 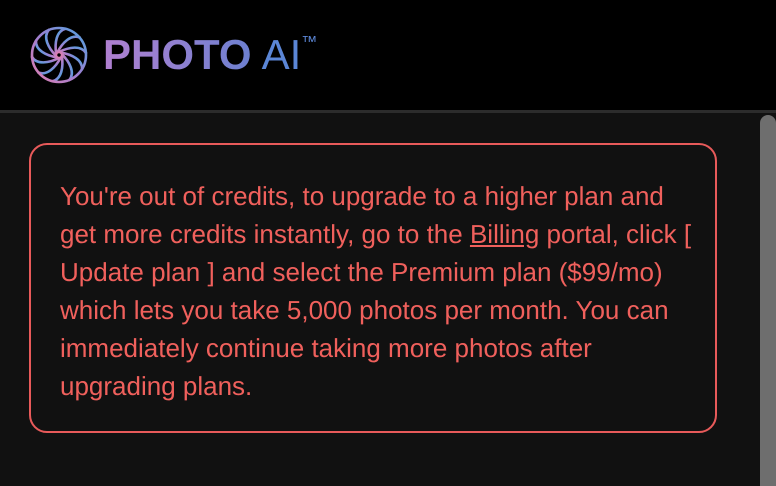 I want to click on scrollbar-thumb, so click(x=768, y=300).